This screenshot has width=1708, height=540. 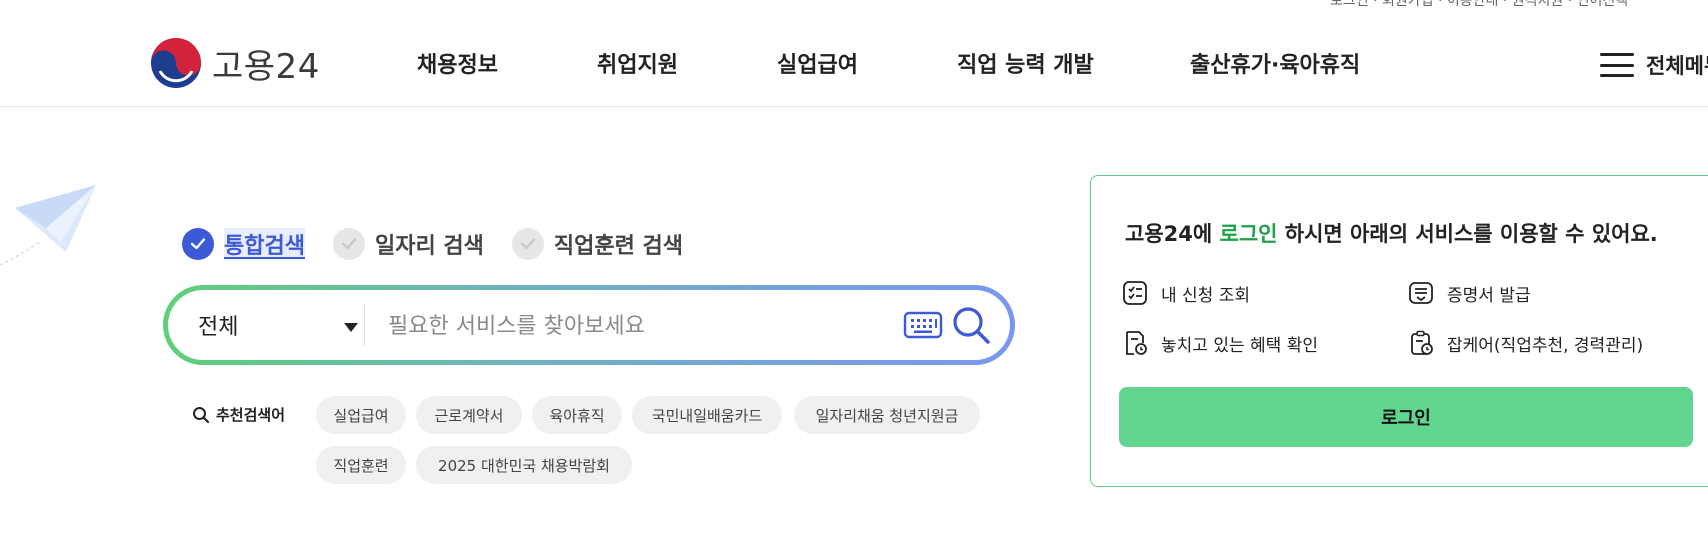 I want to click on main-nav: 채용정보 취업지원 실업급여 직업 능력 개발 출산휴가·육아휴직, so click(x=854, y=63).